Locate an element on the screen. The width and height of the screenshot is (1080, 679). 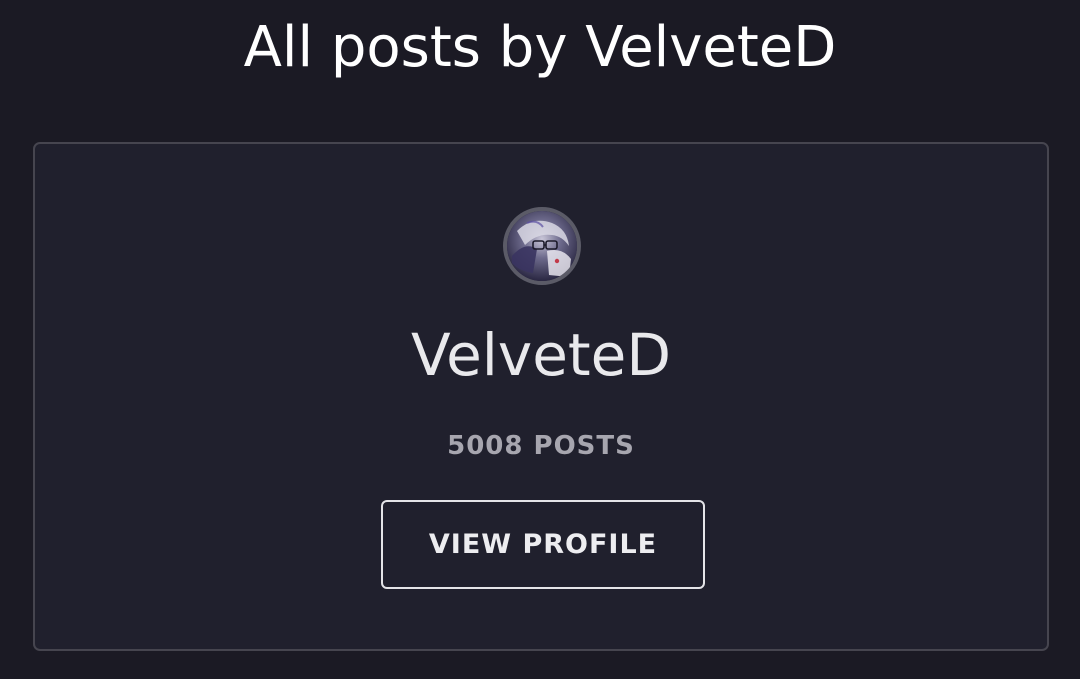
page-title: All posts by VelveteD is located at coordinates (540, 47).